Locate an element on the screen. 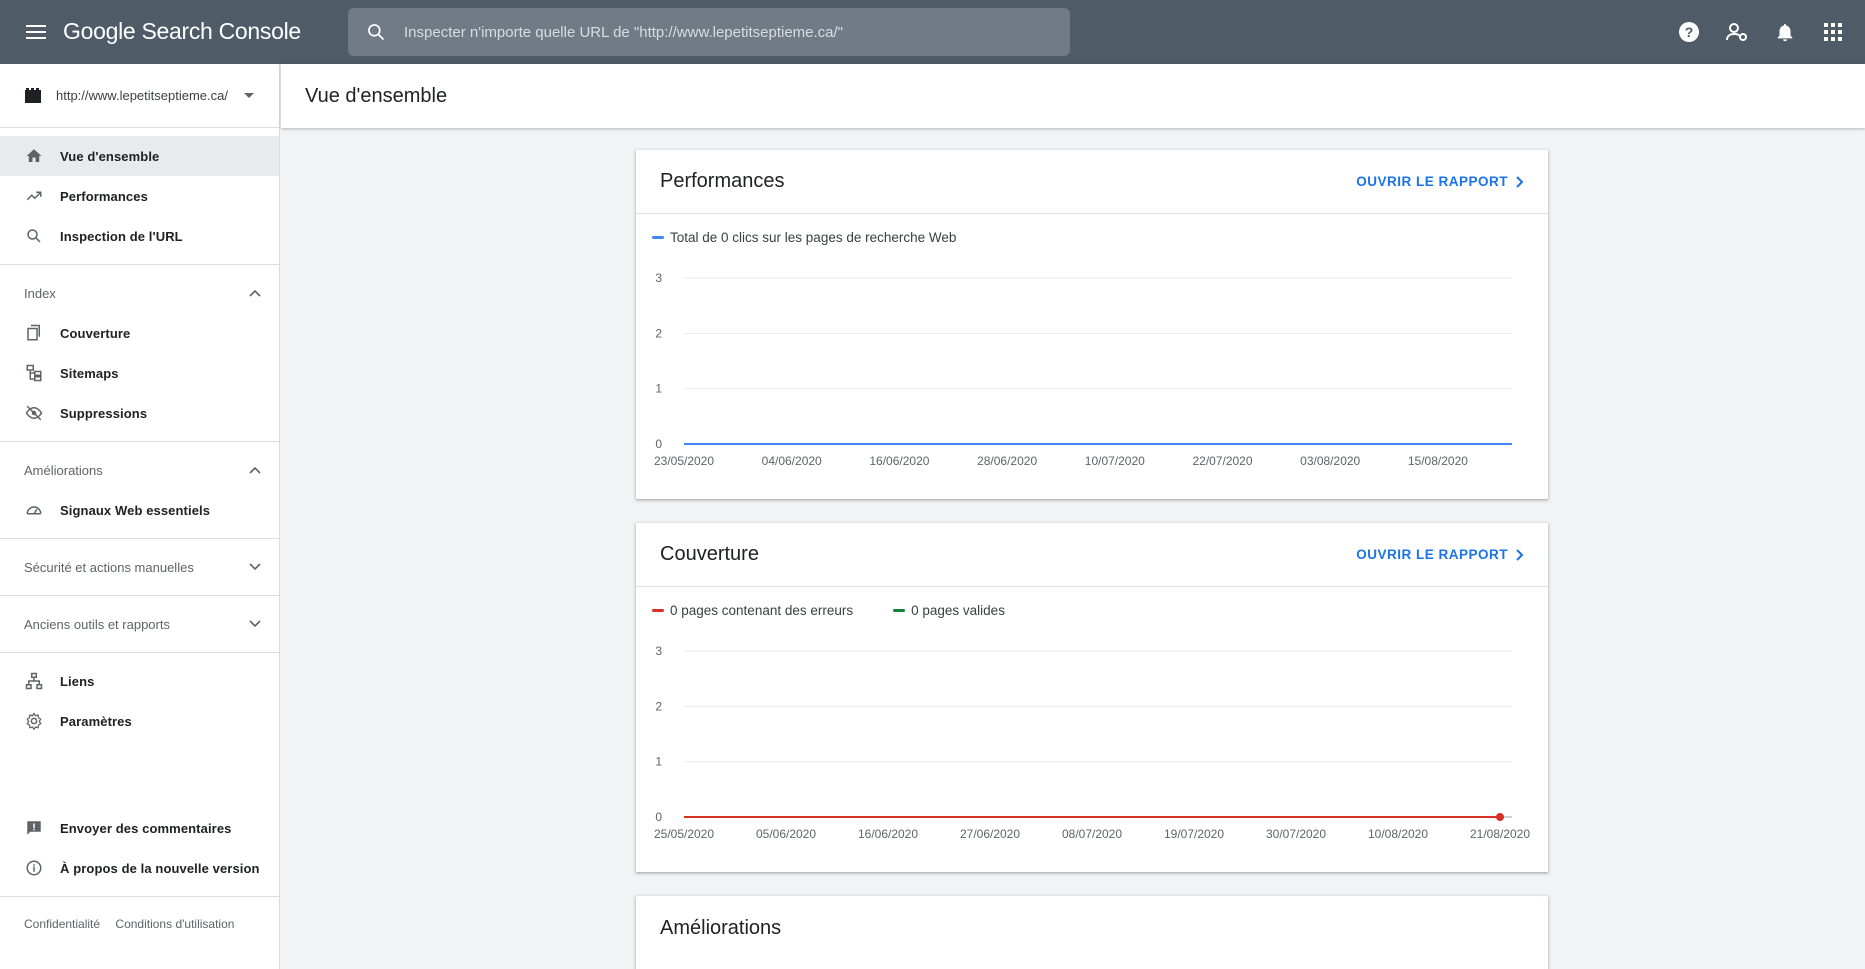  section-label: Anciens outils et rapports is located at coordinates (97, 624).